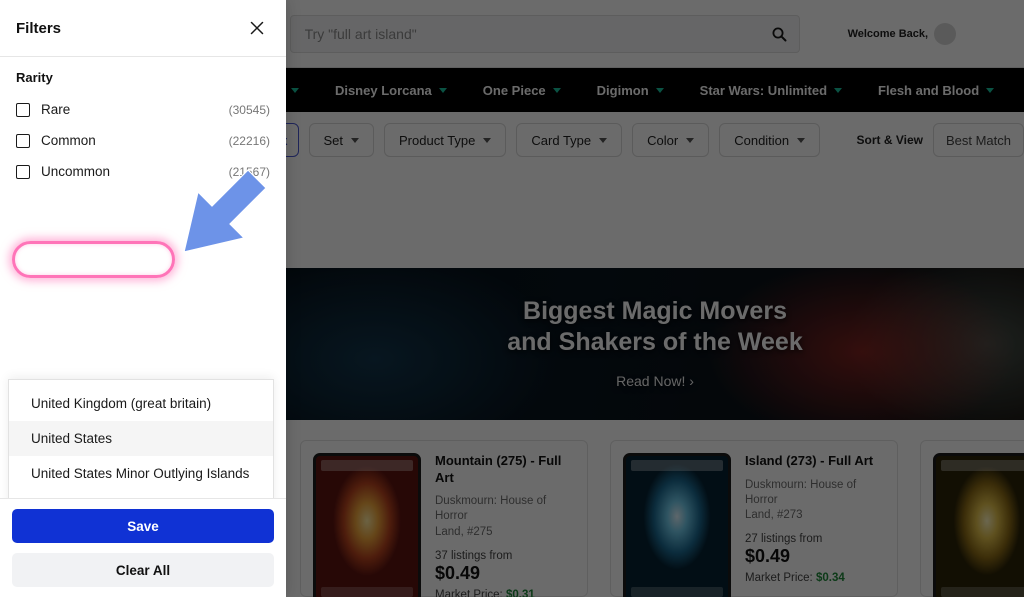 The width and height of the screenshot is (1024, 597). Describe the element at coordinates (333, 140) in the screenshot. I see `filter-pill-label: Set` at that location.